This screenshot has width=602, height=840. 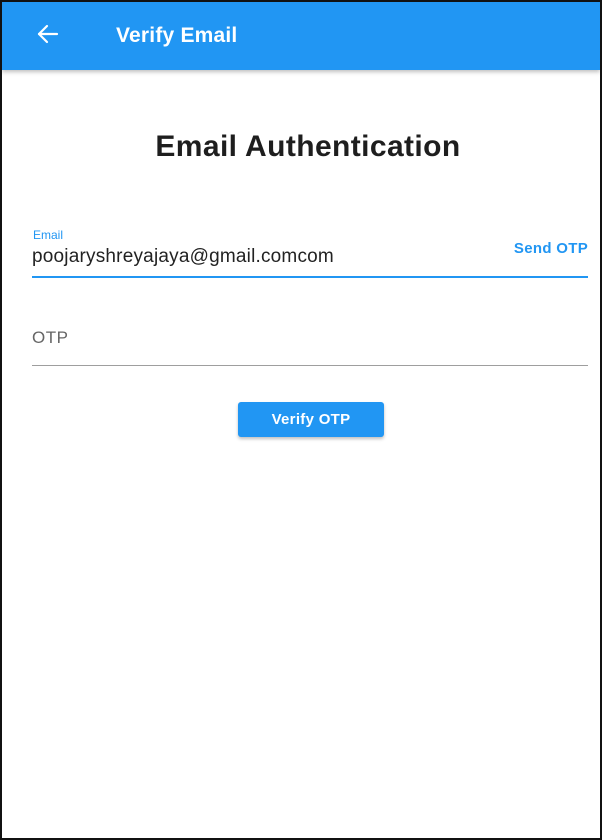 I want to click on section-heading: Email Authentication, so click(x=308, y=146).